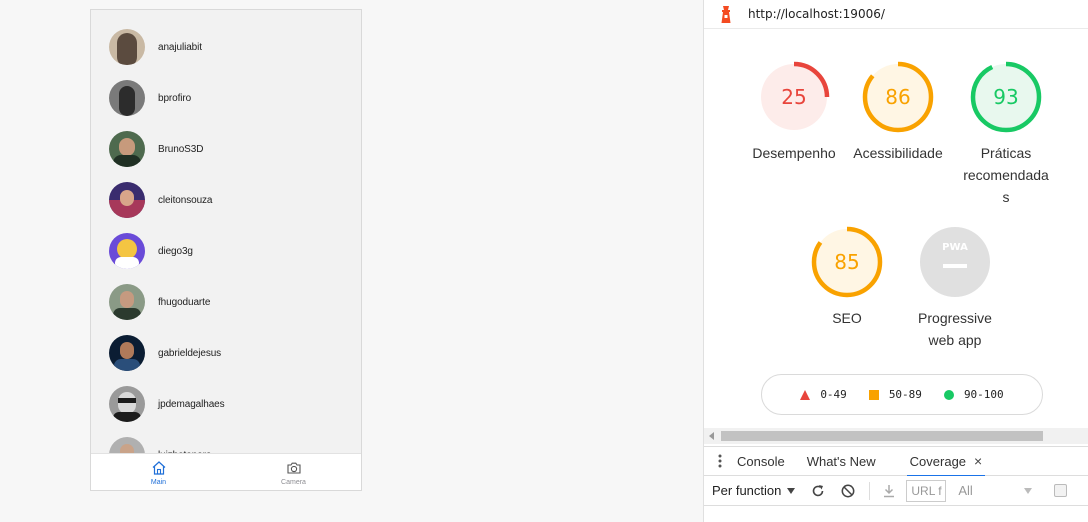 This screenshot has height=522, width=1088. I want to click on username: gabrieldejesus, so click(190, 353).